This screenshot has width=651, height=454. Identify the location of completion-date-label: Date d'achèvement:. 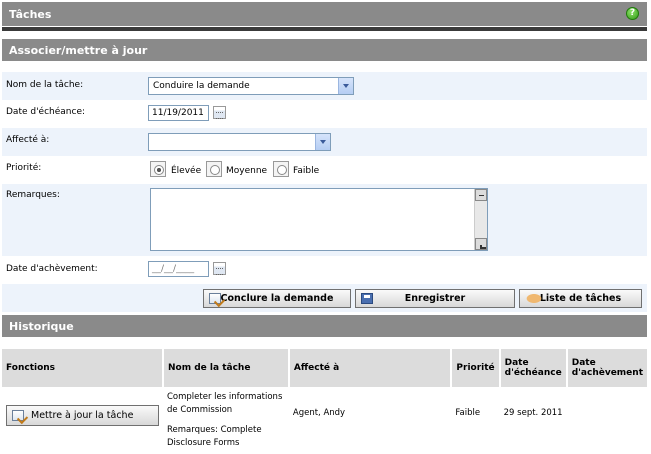
(52, 269).